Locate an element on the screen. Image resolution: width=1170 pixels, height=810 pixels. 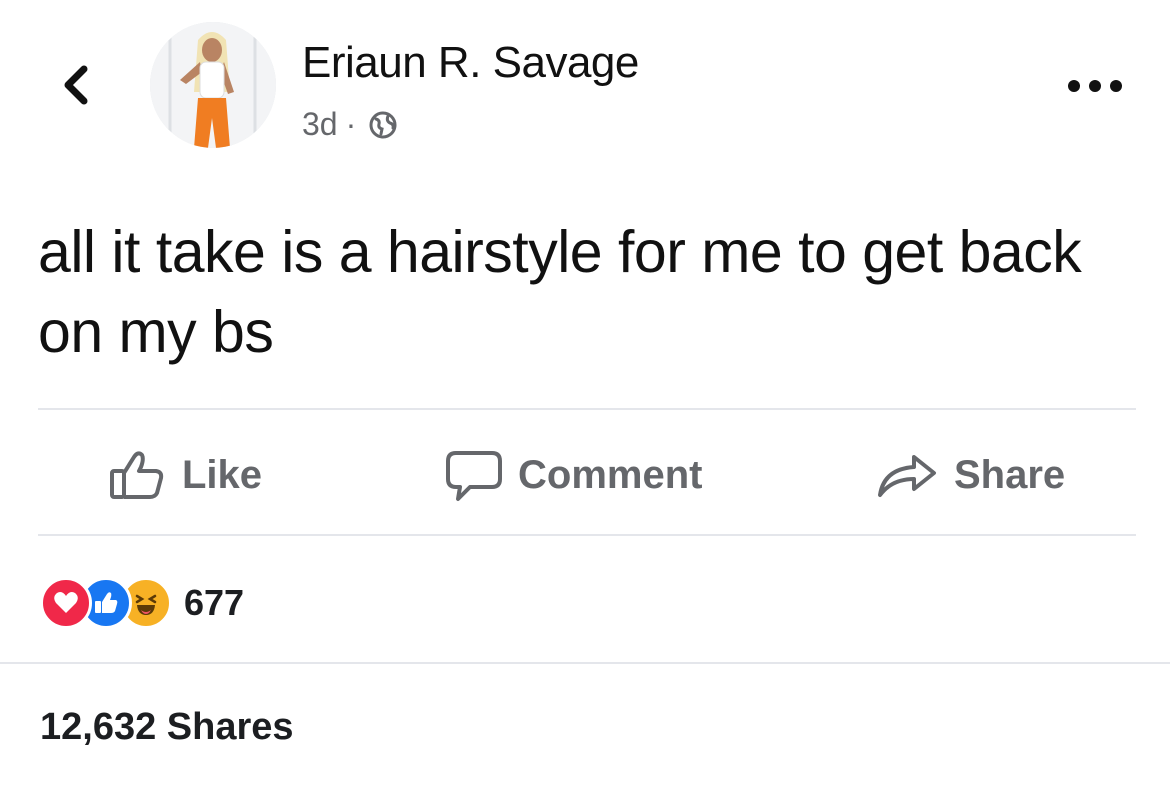
profile-photo is located at coordinates (213, 85).